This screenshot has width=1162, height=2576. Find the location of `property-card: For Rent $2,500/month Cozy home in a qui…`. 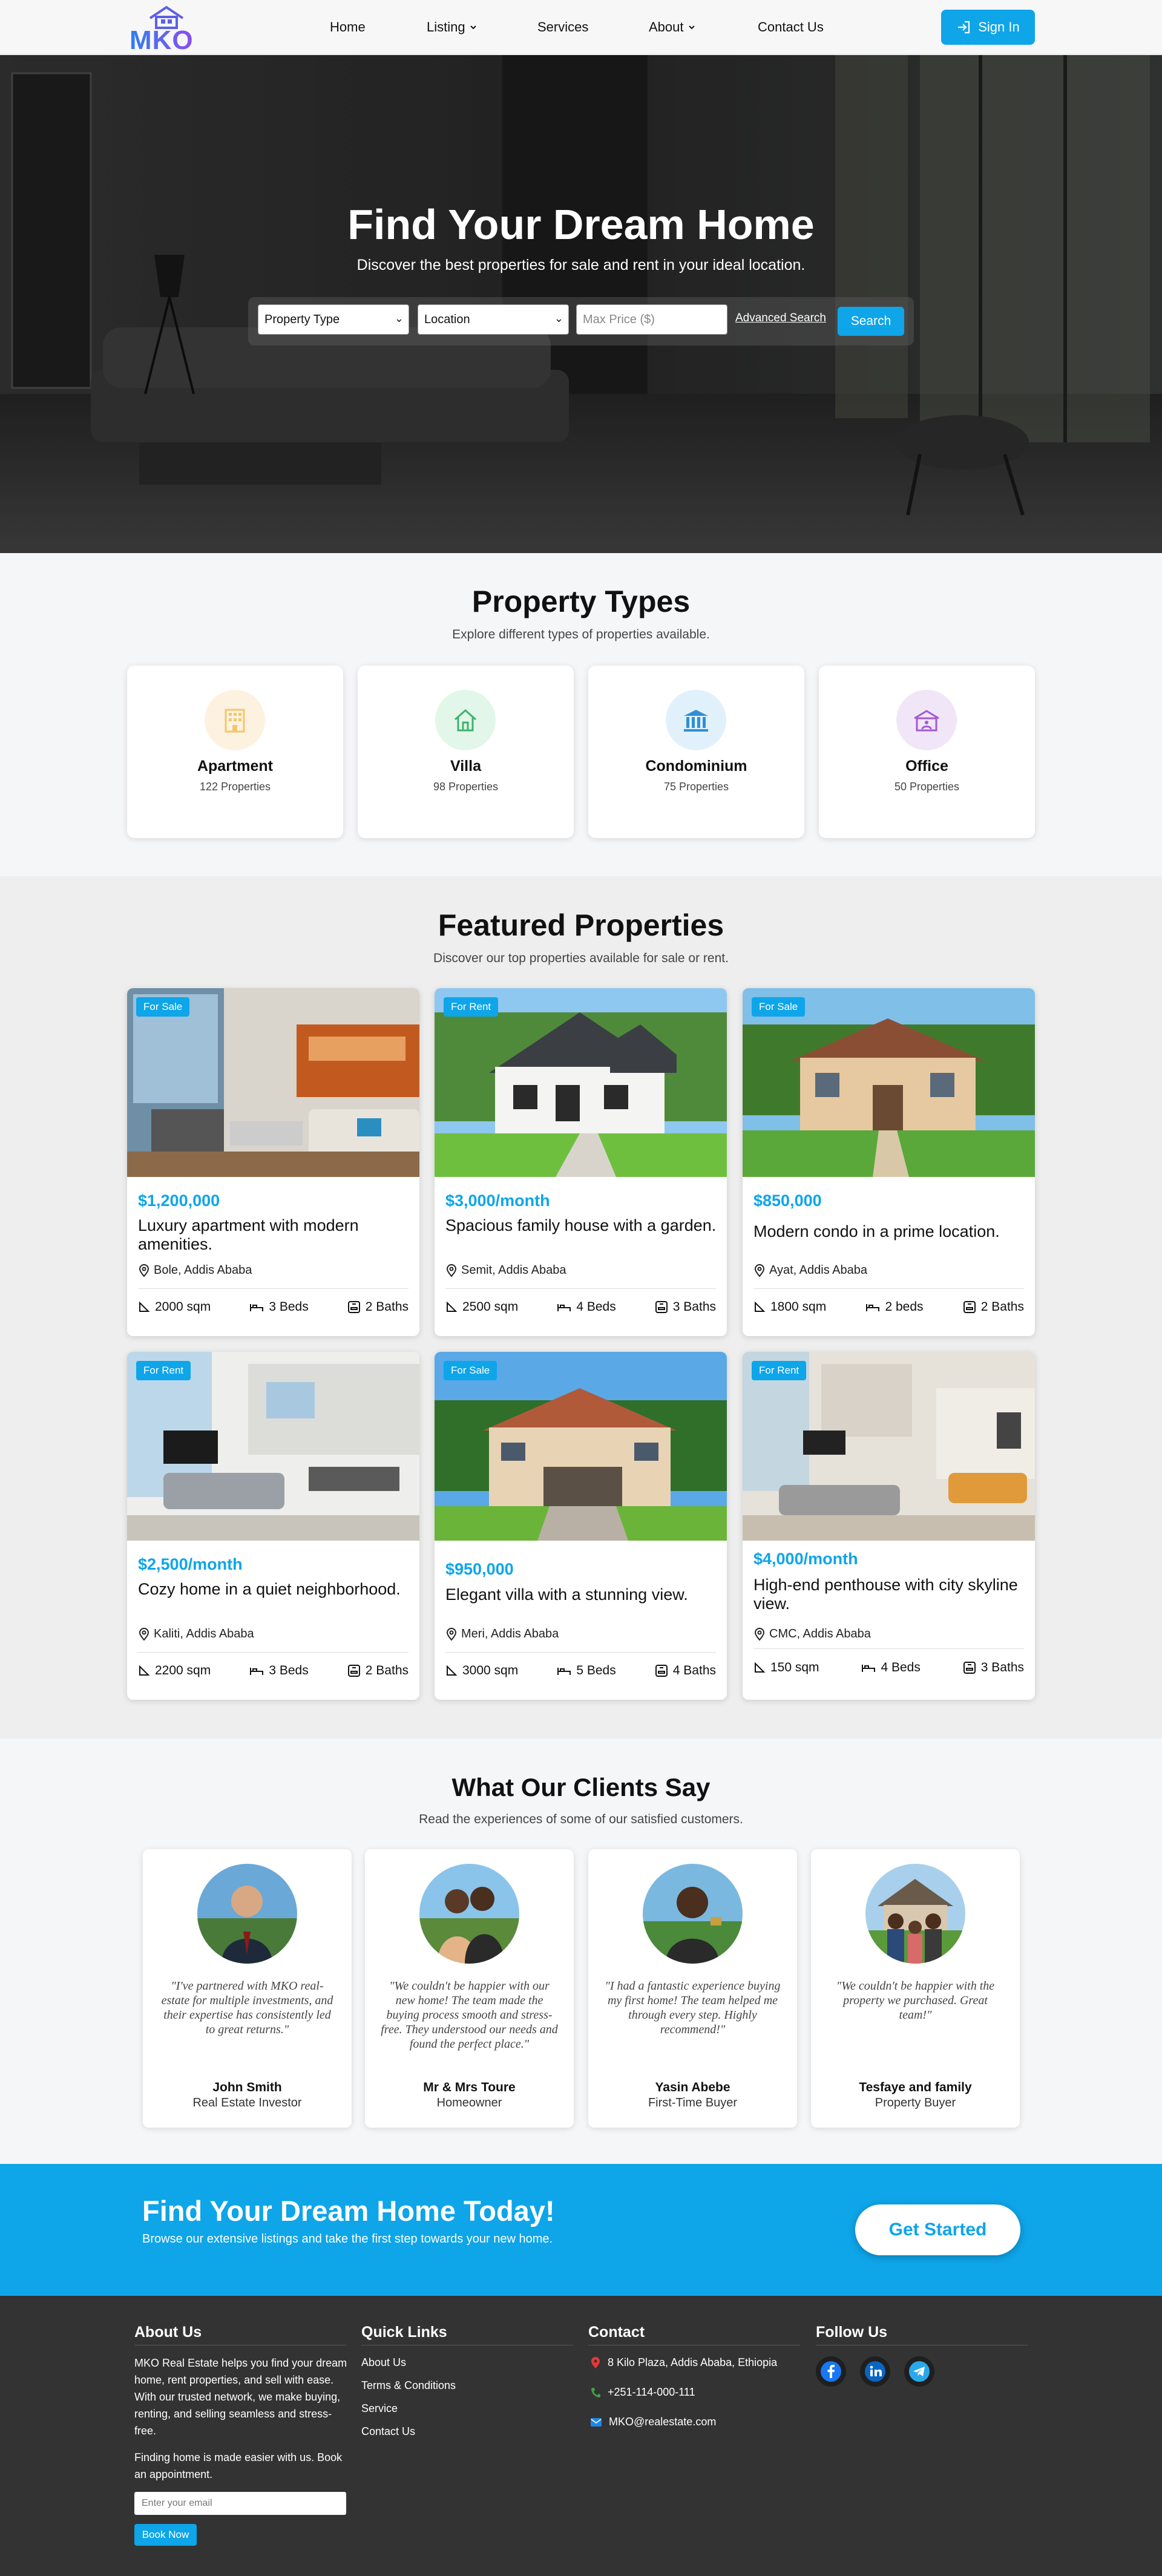

property-card: For Rent $2,500/month Cozy home in a qui… is located at coordinates (273, 1526).